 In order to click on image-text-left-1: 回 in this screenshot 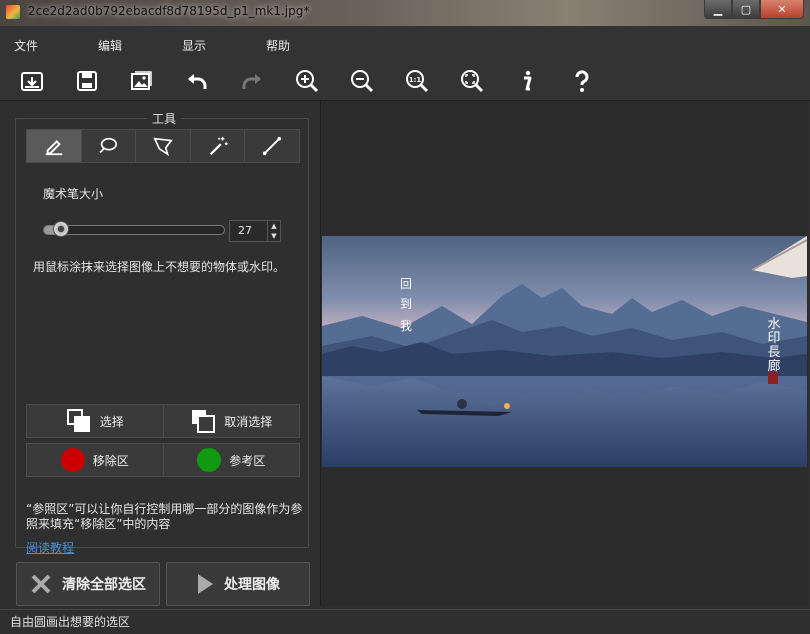, I will do `click(406, 284)`.